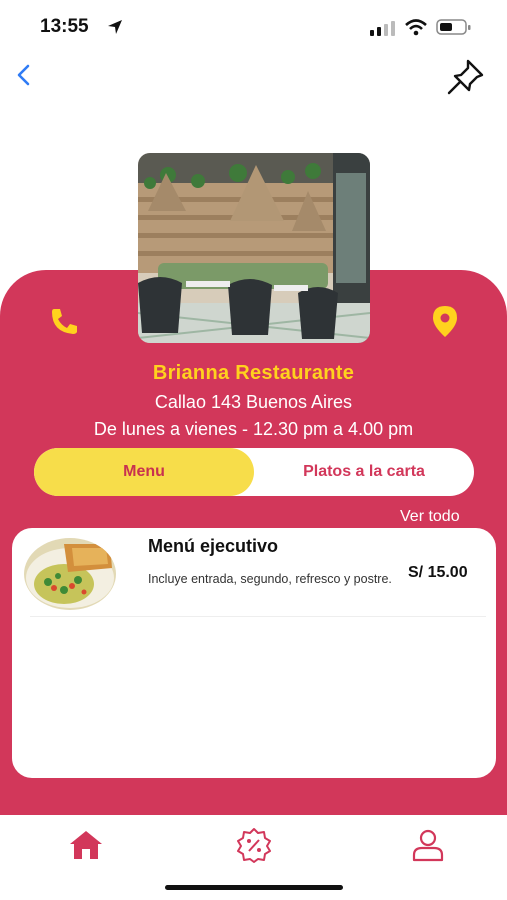 Image resolution: width=507 pixels, height=900 pixels. Describe the element at coordinates (430, 517) in the screenshot. I see `see-all-link: Ver todo` at that location.